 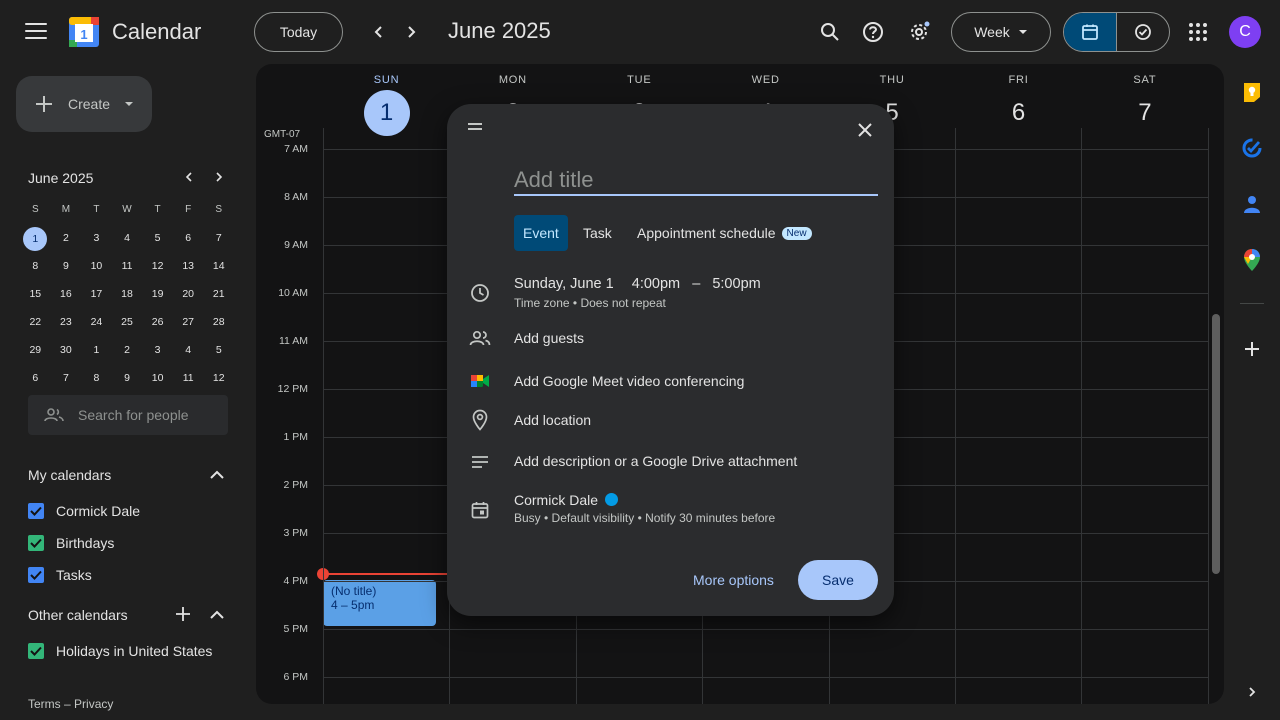 What do you see at coordinates (218, 322) in the screenshot?
I see `mini-calendar-day: 28` at bounding box center [218, 322].